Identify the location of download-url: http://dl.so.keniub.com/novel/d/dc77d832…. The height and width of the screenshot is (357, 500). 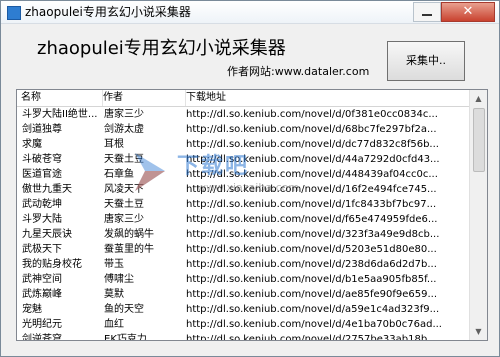
(312, 144).